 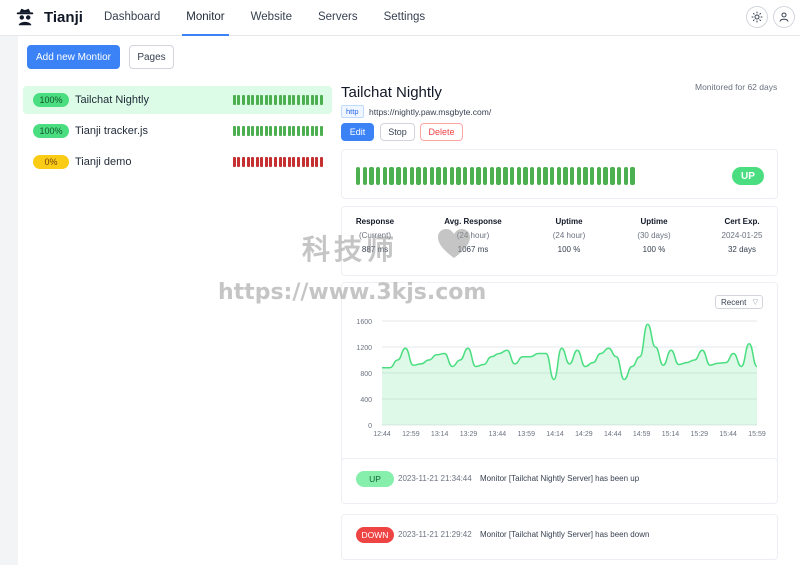 What do you see at coordinates (742, 235) in the screenshot?
I see `stat-sub: 2024-01-25` at bounding box center [742, 235].